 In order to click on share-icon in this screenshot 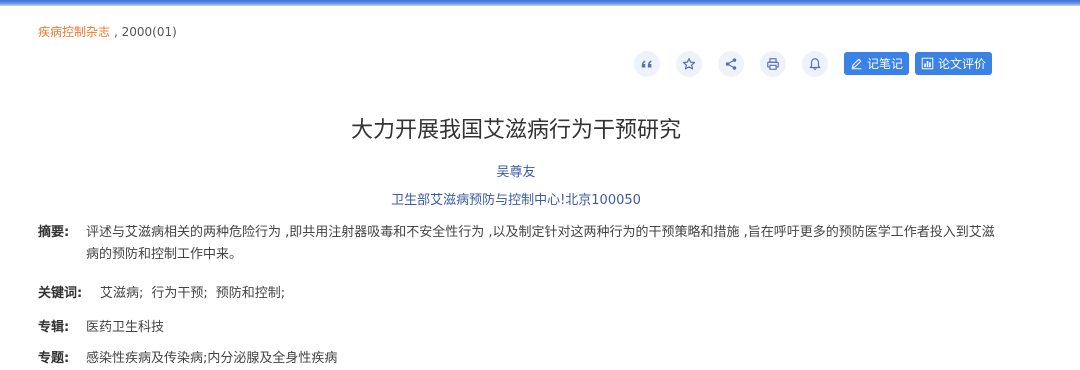, I will do `click(731, 64)`.